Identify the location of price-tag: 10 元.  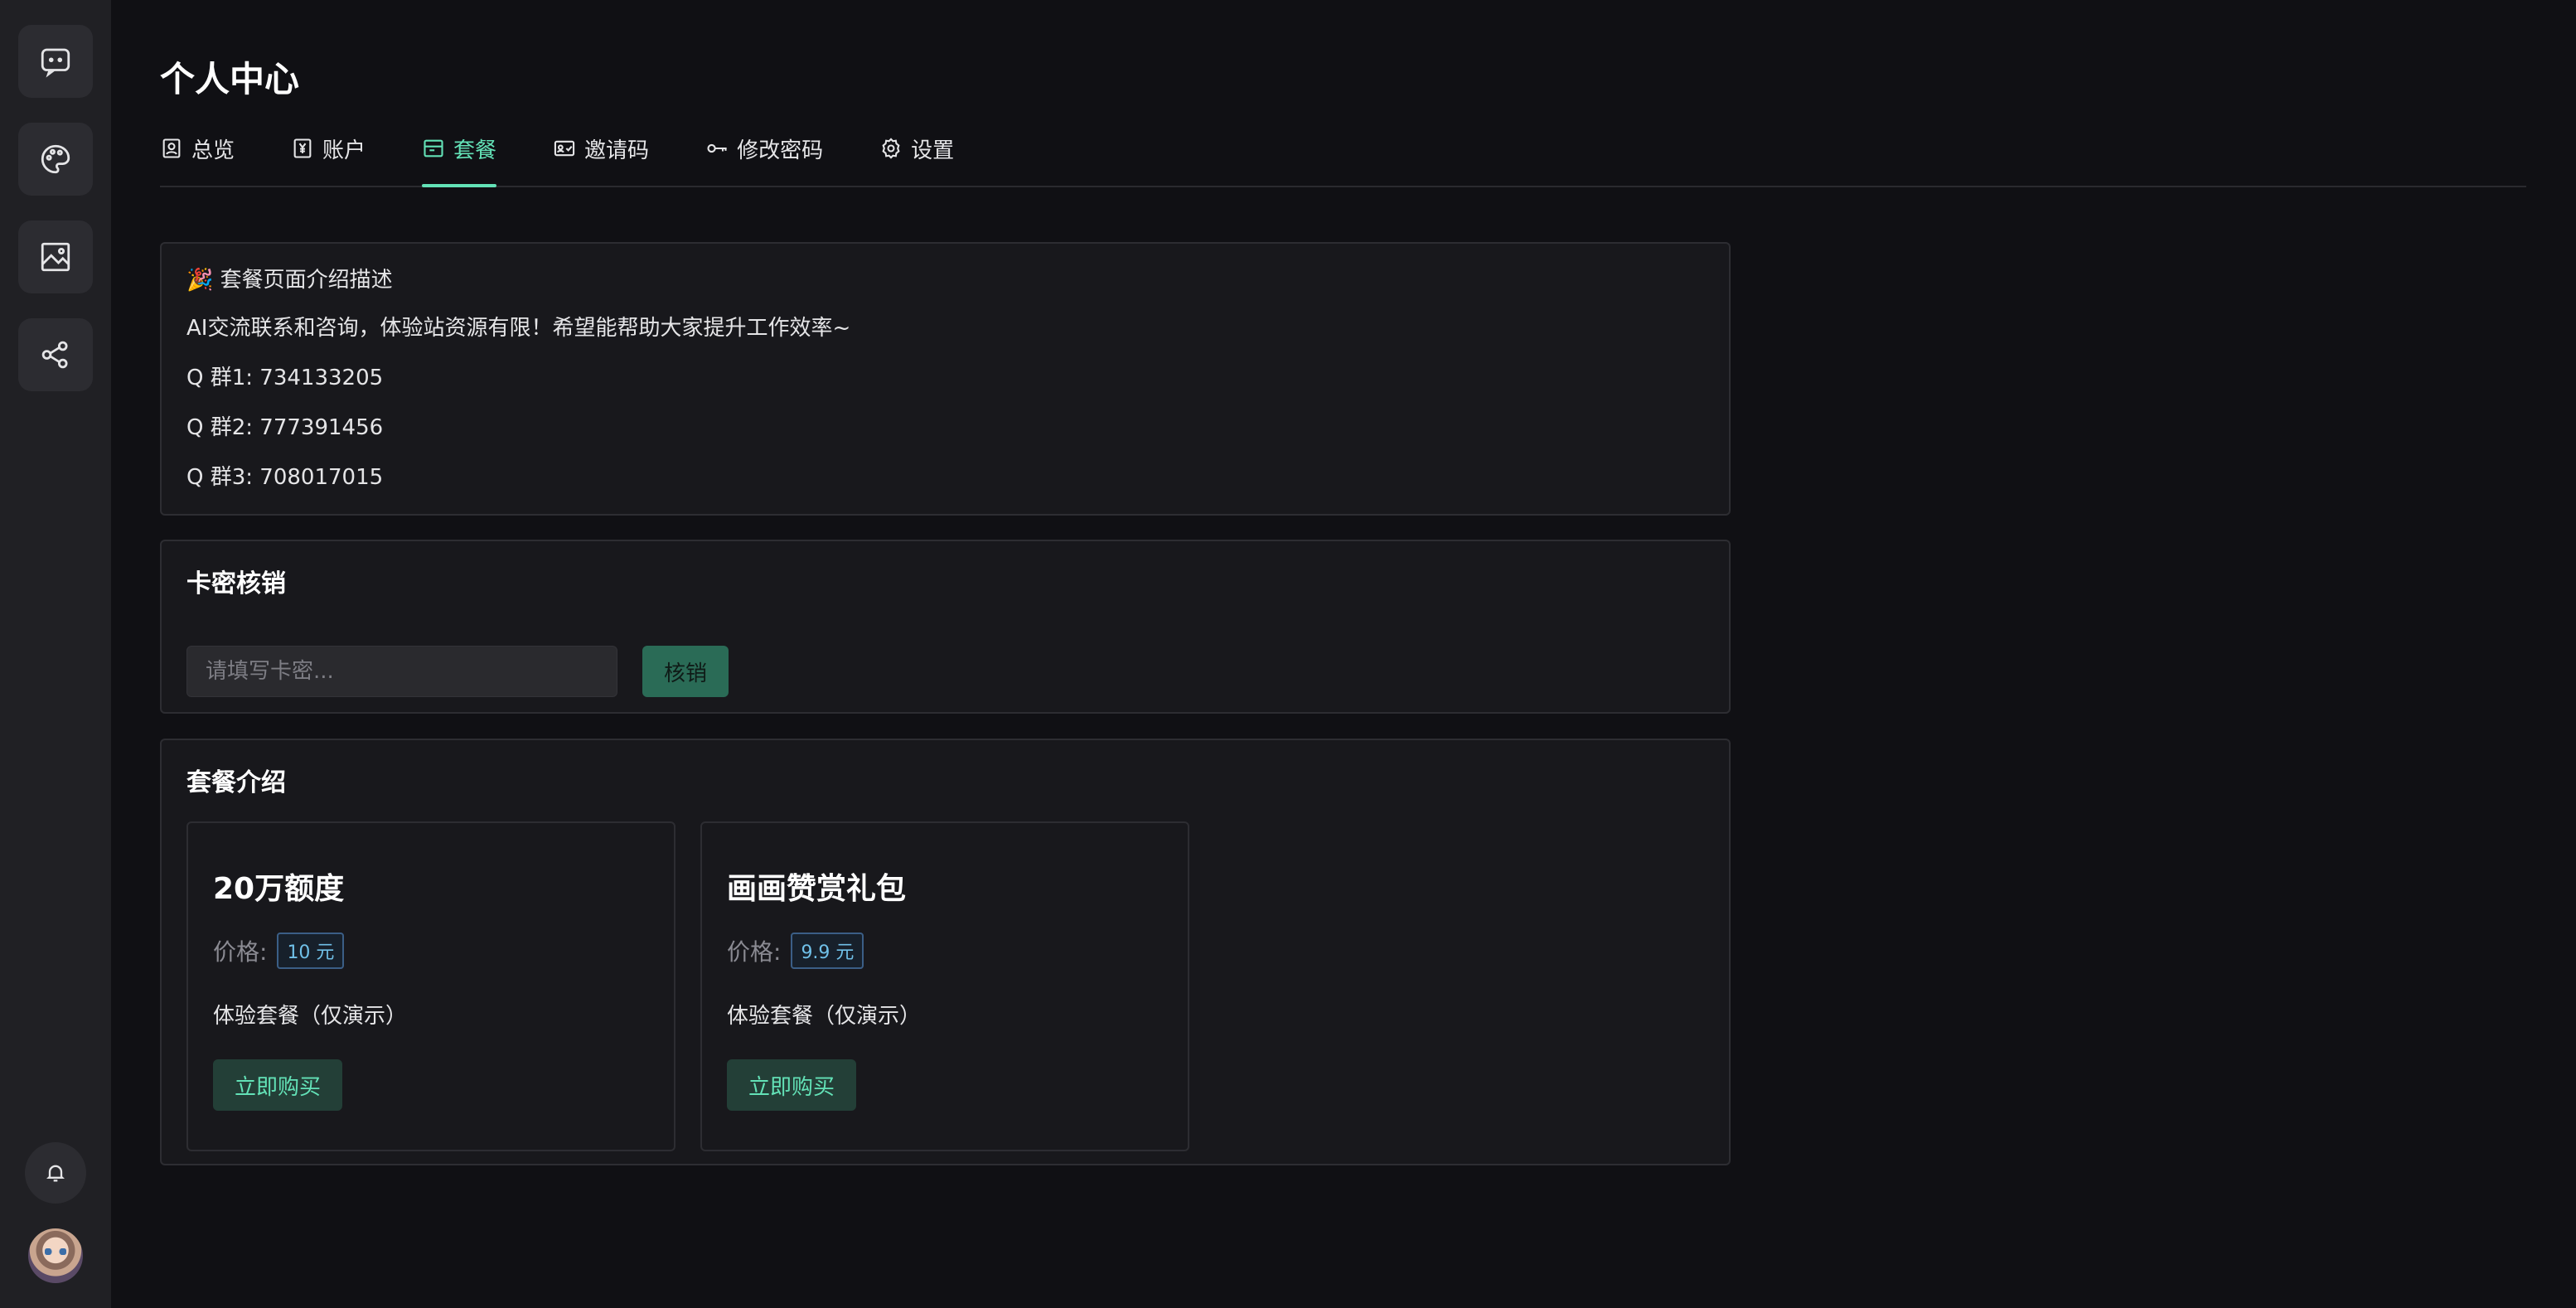
(311, 951).